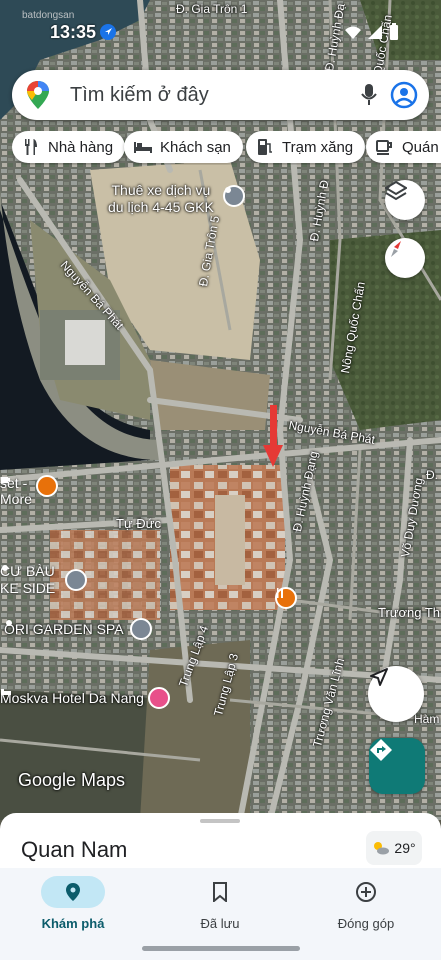 This screenshot has width=441, height=960. I want to click on nav-explore-label: Khám phá, so click(73, 923).